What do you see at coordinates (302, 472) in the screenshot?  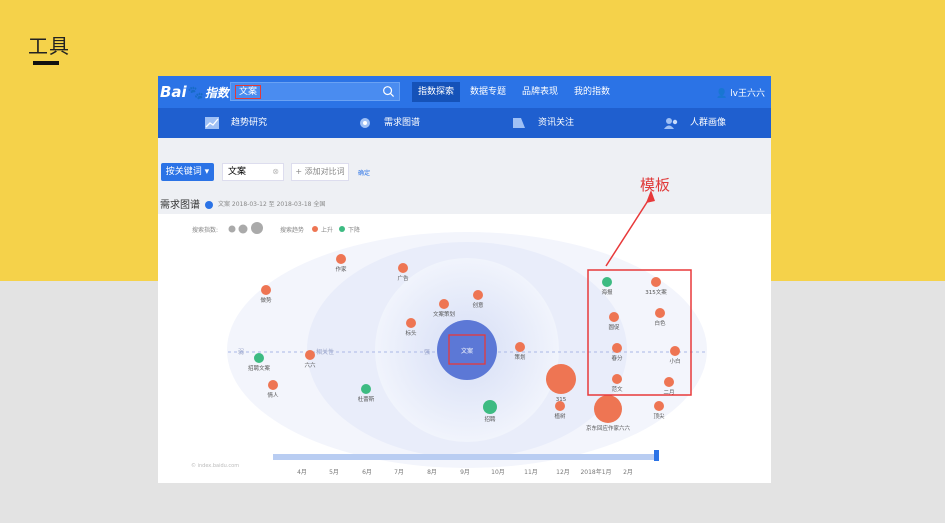 I see `timeline-tick-label: 4月` at bounding box center [302, 472].